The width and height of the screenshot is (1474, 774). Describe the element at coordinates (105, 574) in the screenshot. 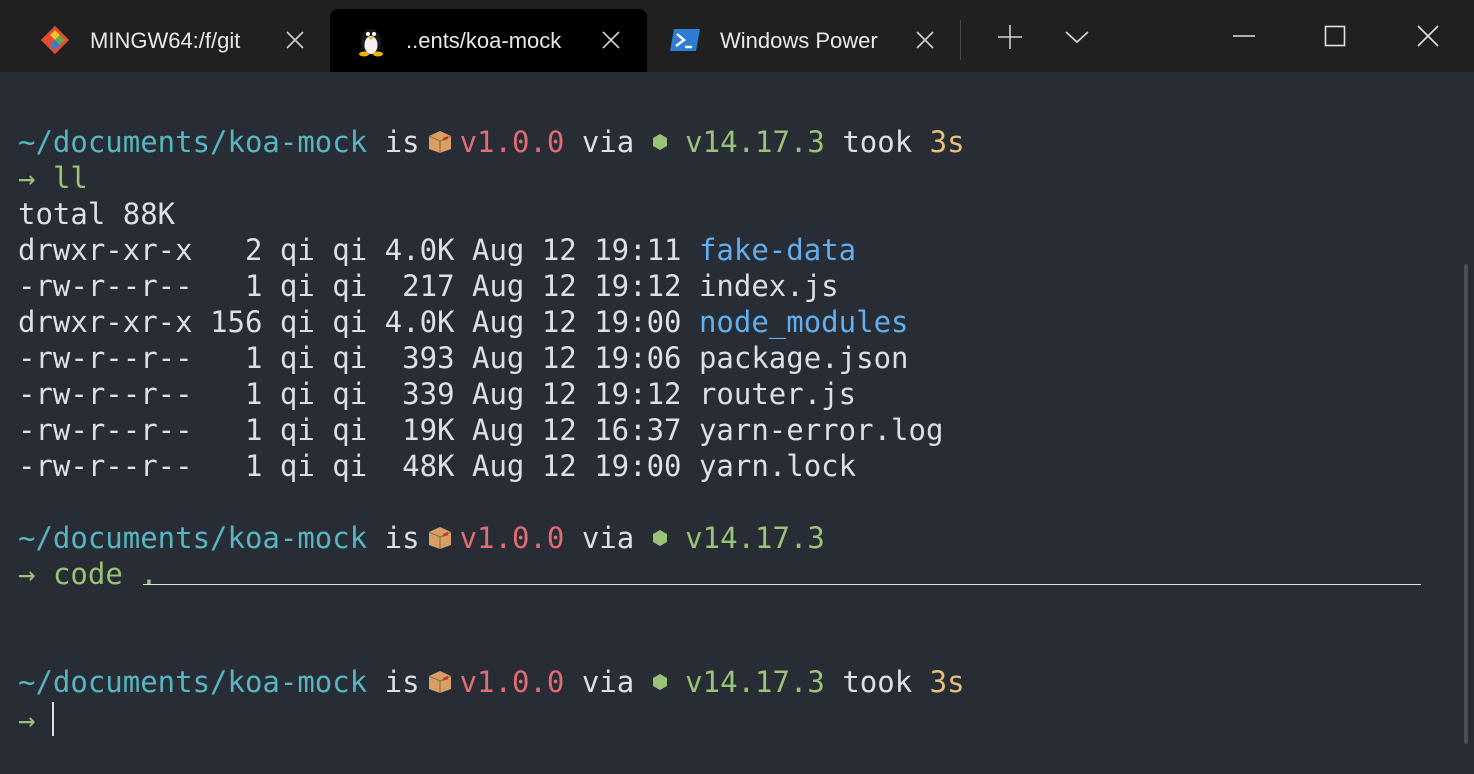

I see `command-text: code .` at that location.